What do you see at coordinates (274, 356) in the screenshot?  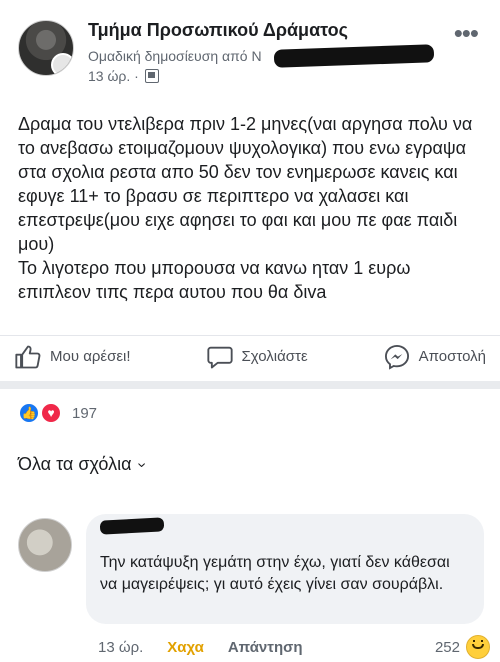 I see `comment-label: Σχολιάστε` at bounding box center [274, 356].